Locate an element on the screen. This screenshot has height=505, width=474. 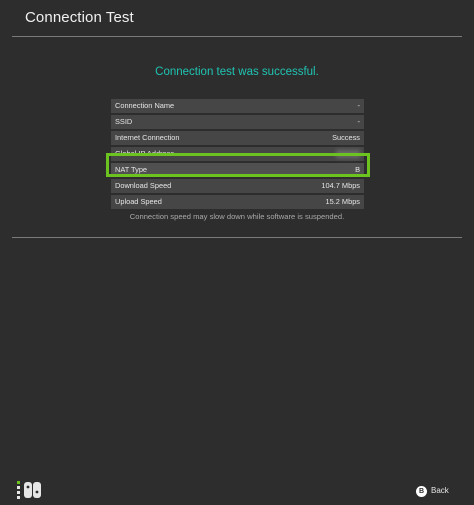
row-label: SSID is located at coordinates (124, 121).